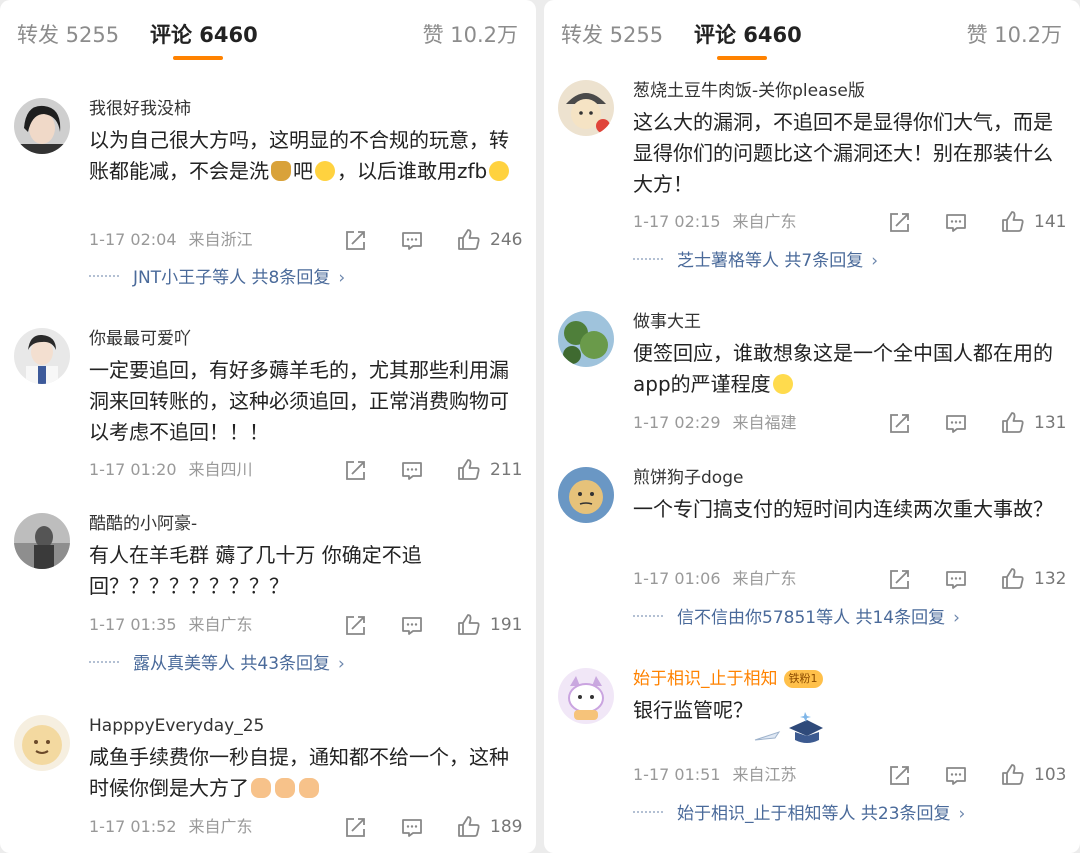  I want to click on comment-time: 1-17 02:15, so click(677, 221).